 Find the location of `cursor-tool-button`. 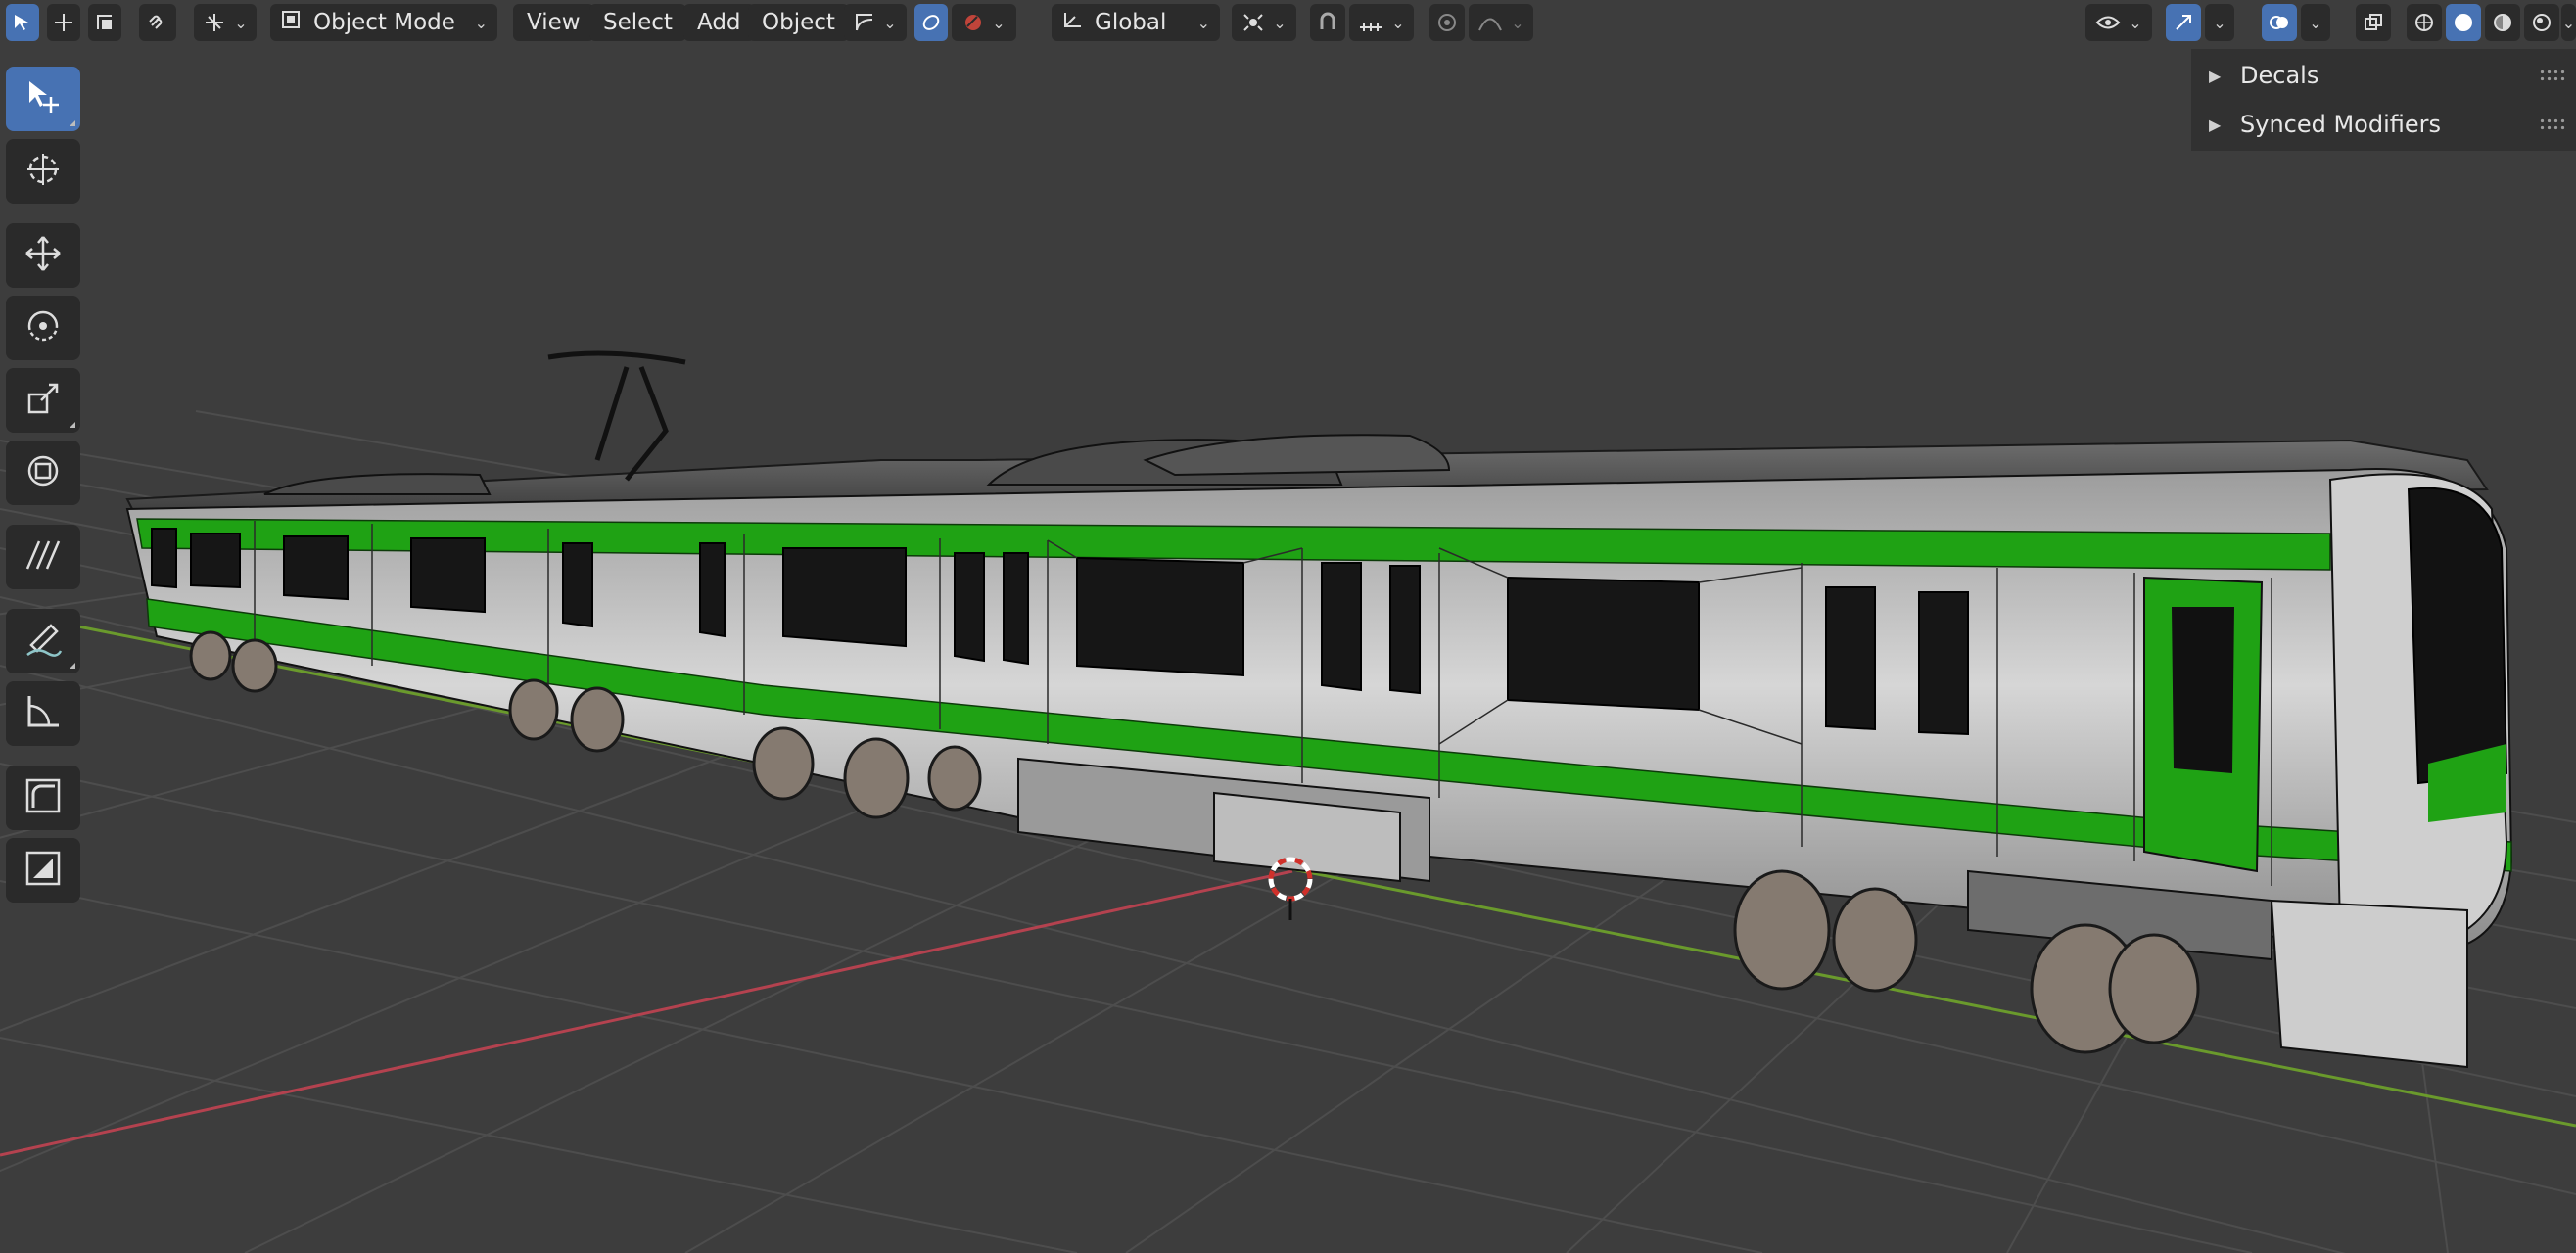

cursor-tool-button is located at coordinates (43, 171).